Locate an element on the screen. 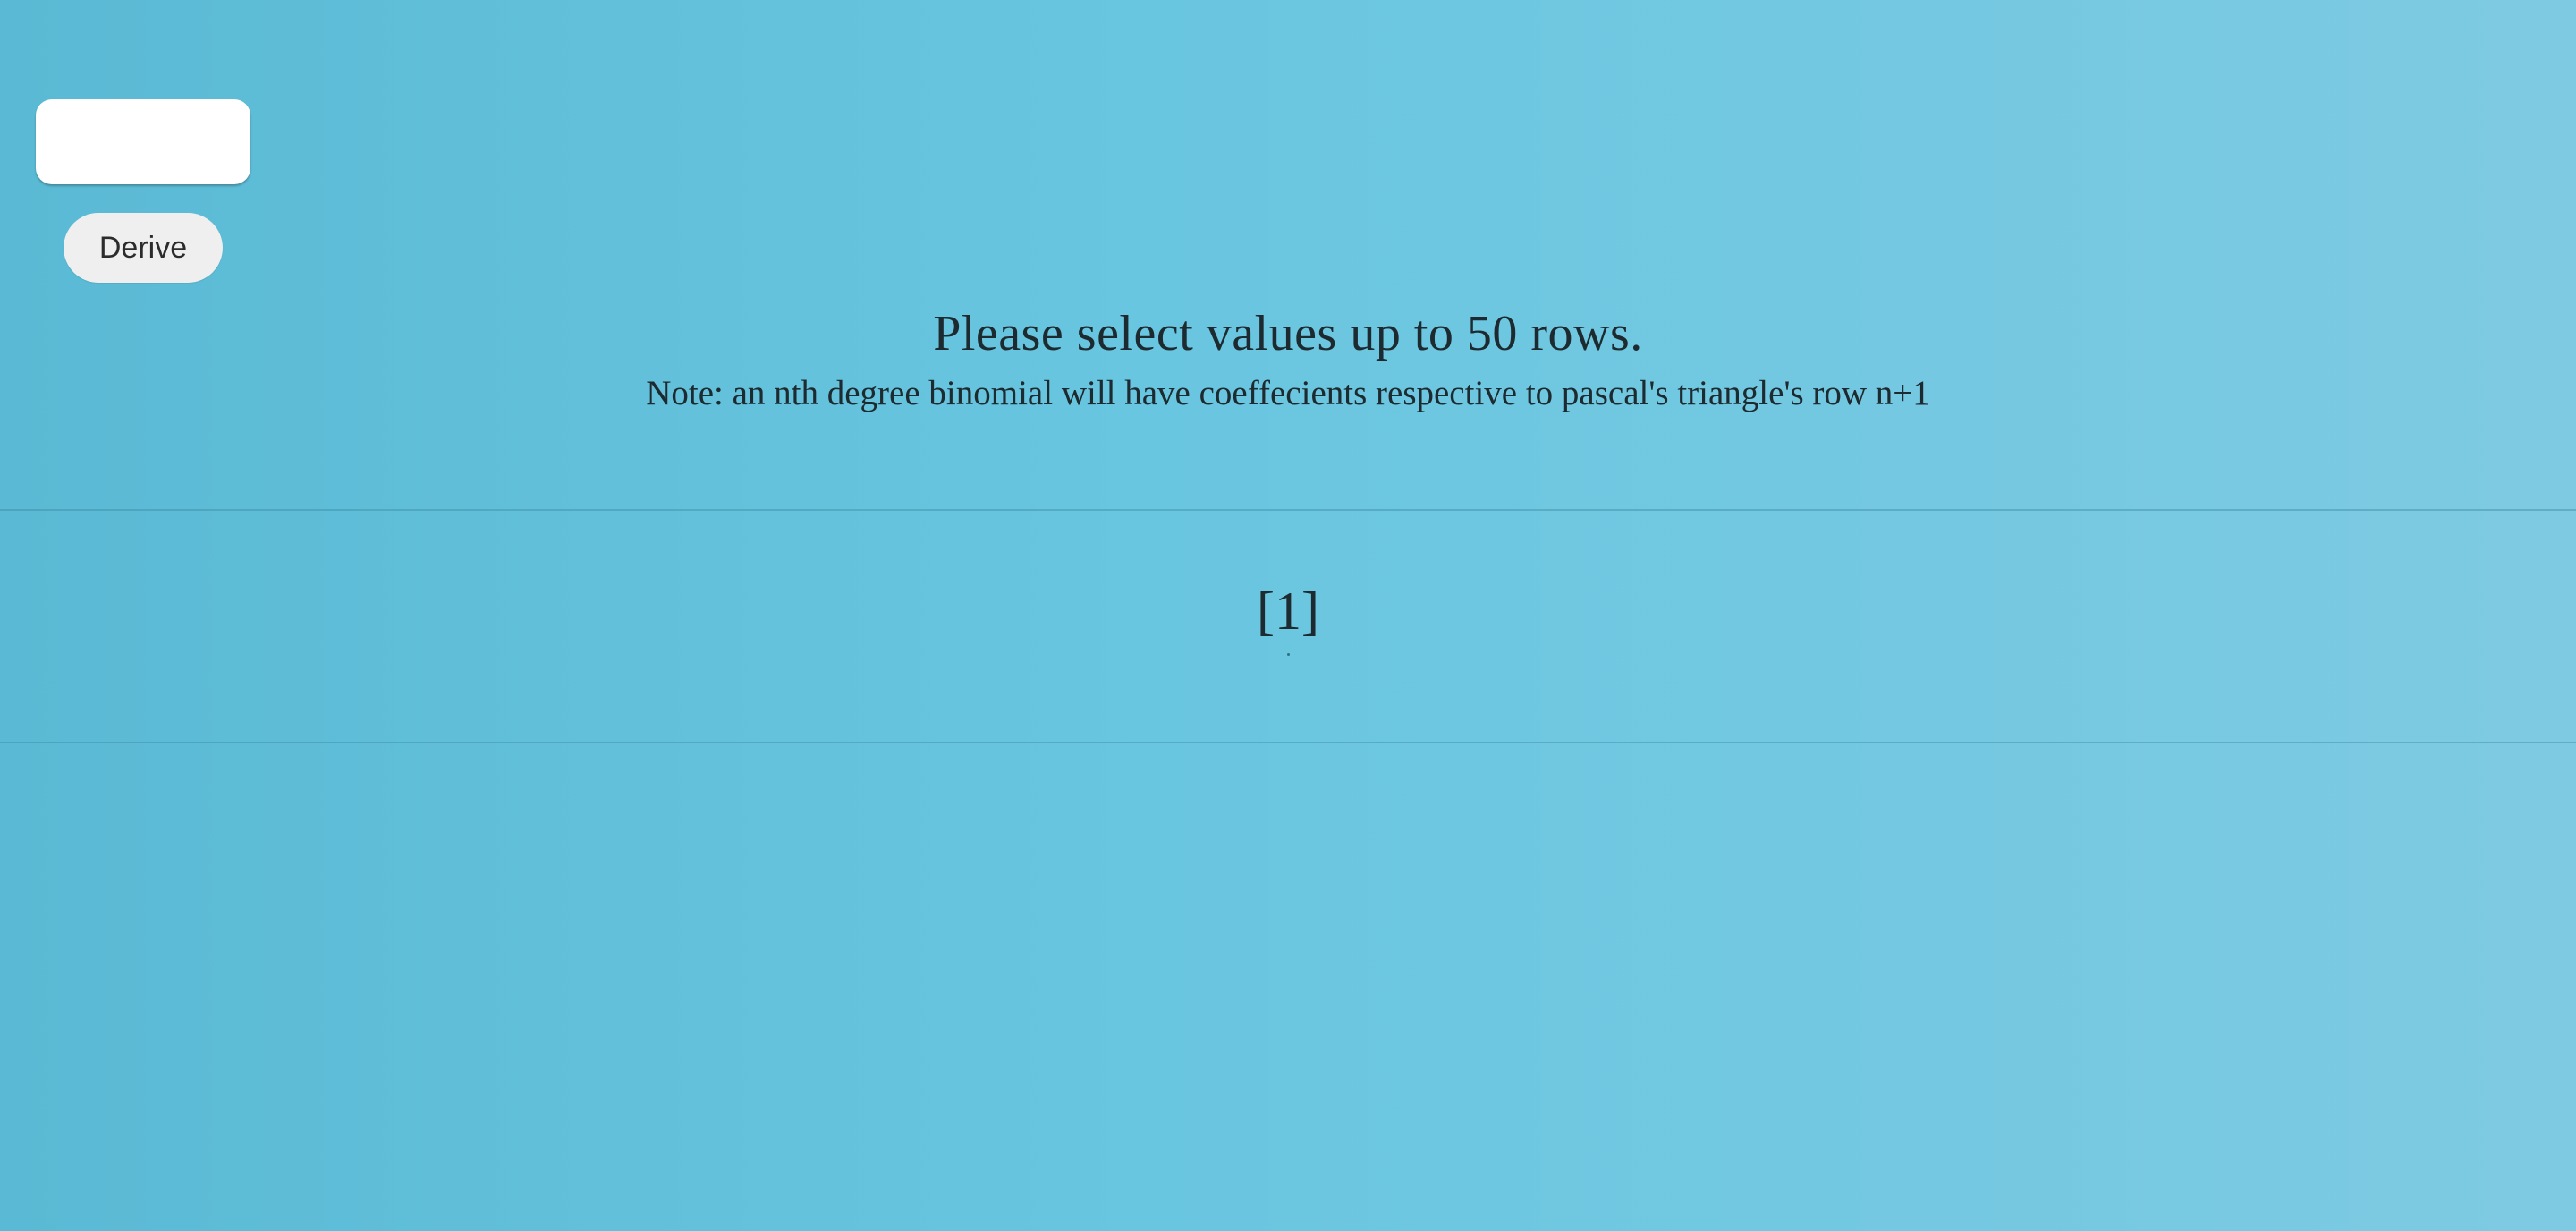  triangle-output: [1] is located at coordinates (1288, 619).